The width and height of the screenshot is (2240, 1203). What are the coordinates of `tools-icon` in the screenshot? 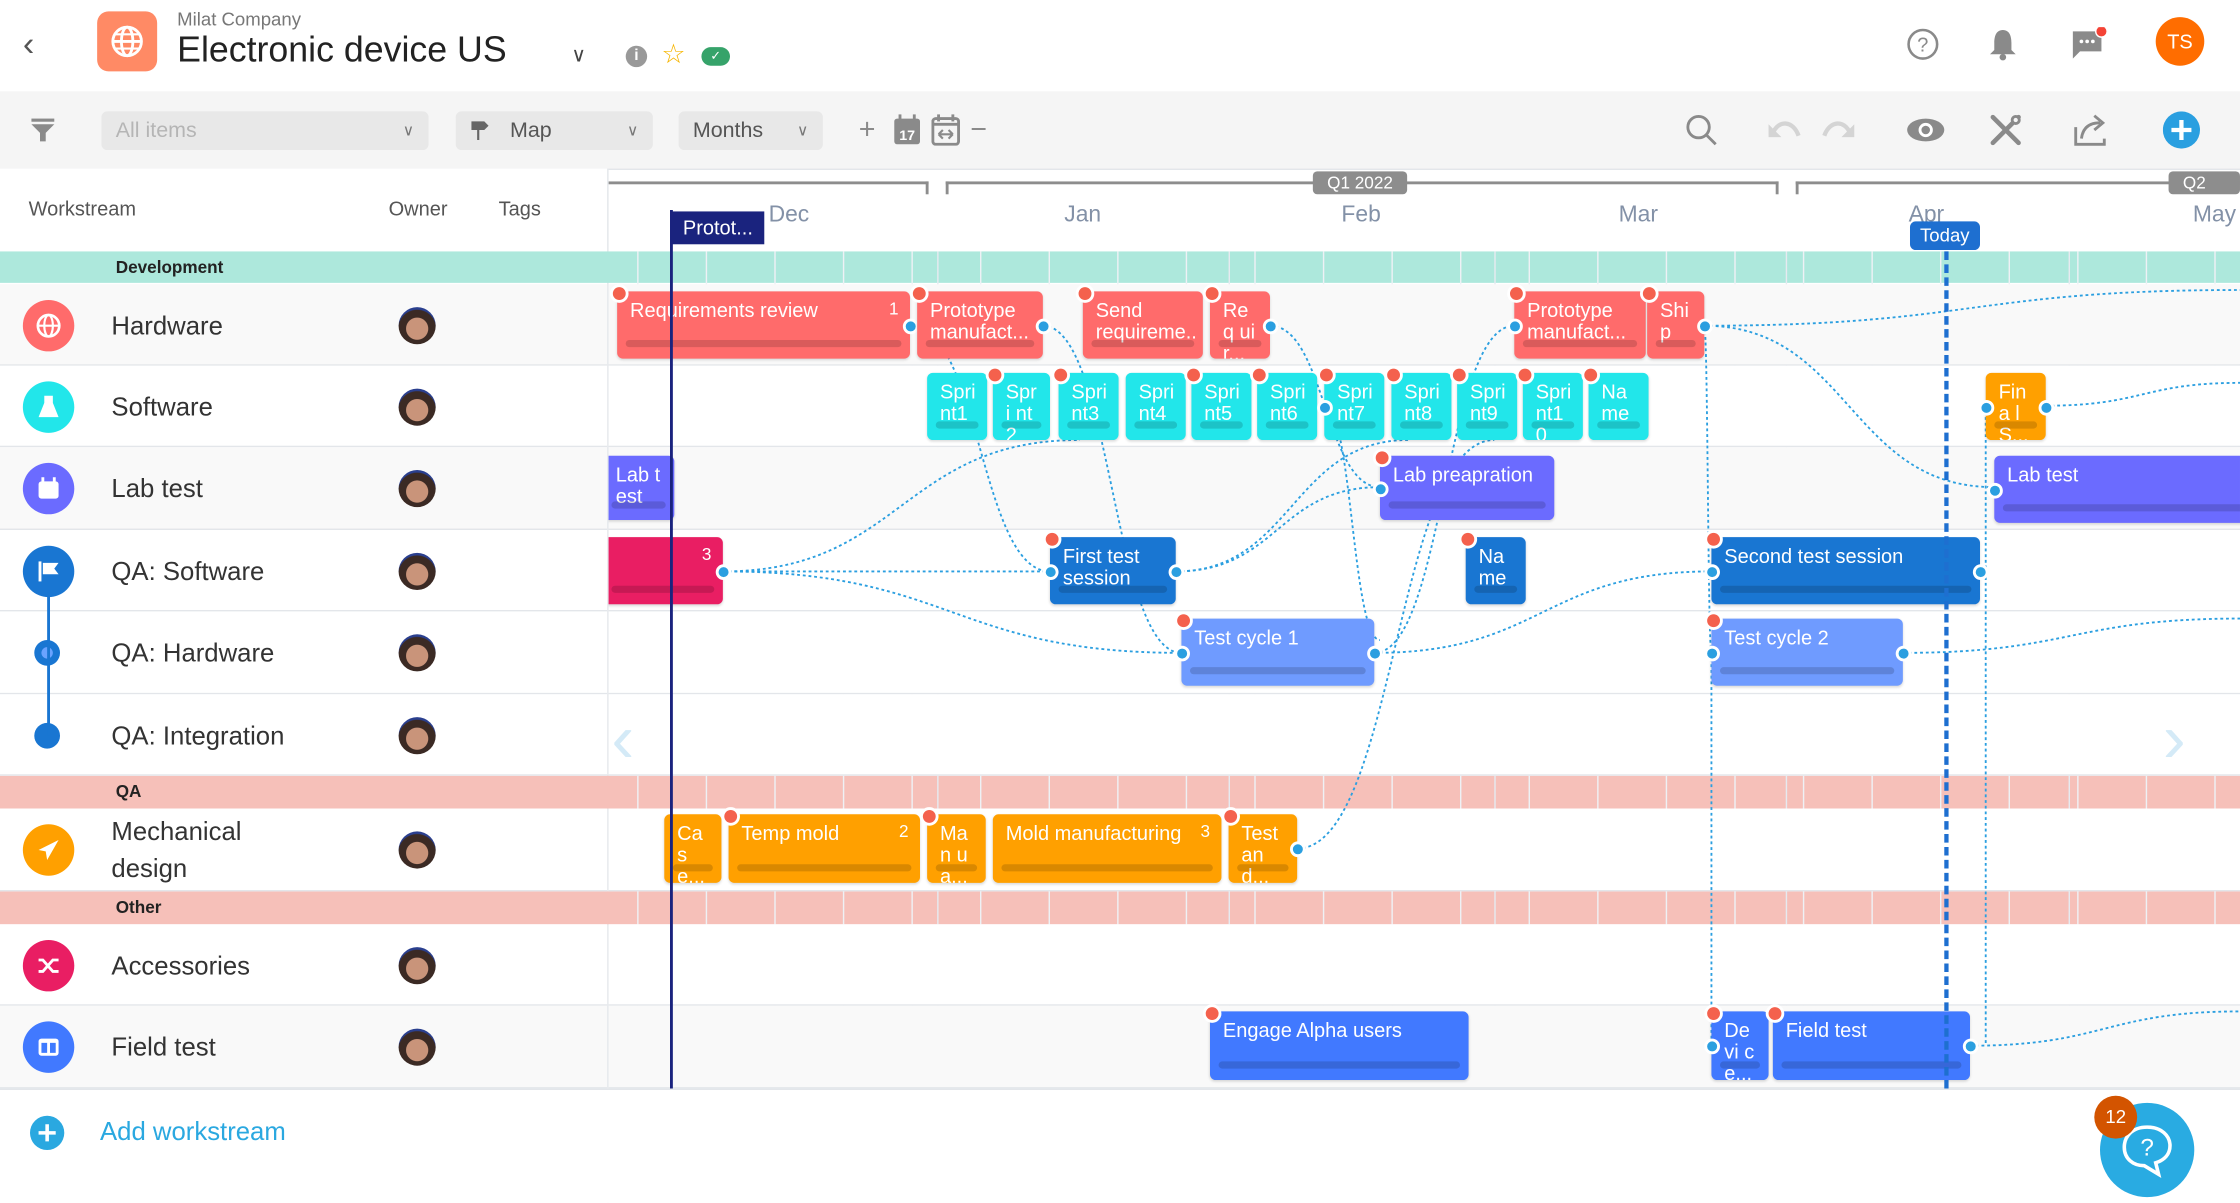 It's located at (2005, 130).